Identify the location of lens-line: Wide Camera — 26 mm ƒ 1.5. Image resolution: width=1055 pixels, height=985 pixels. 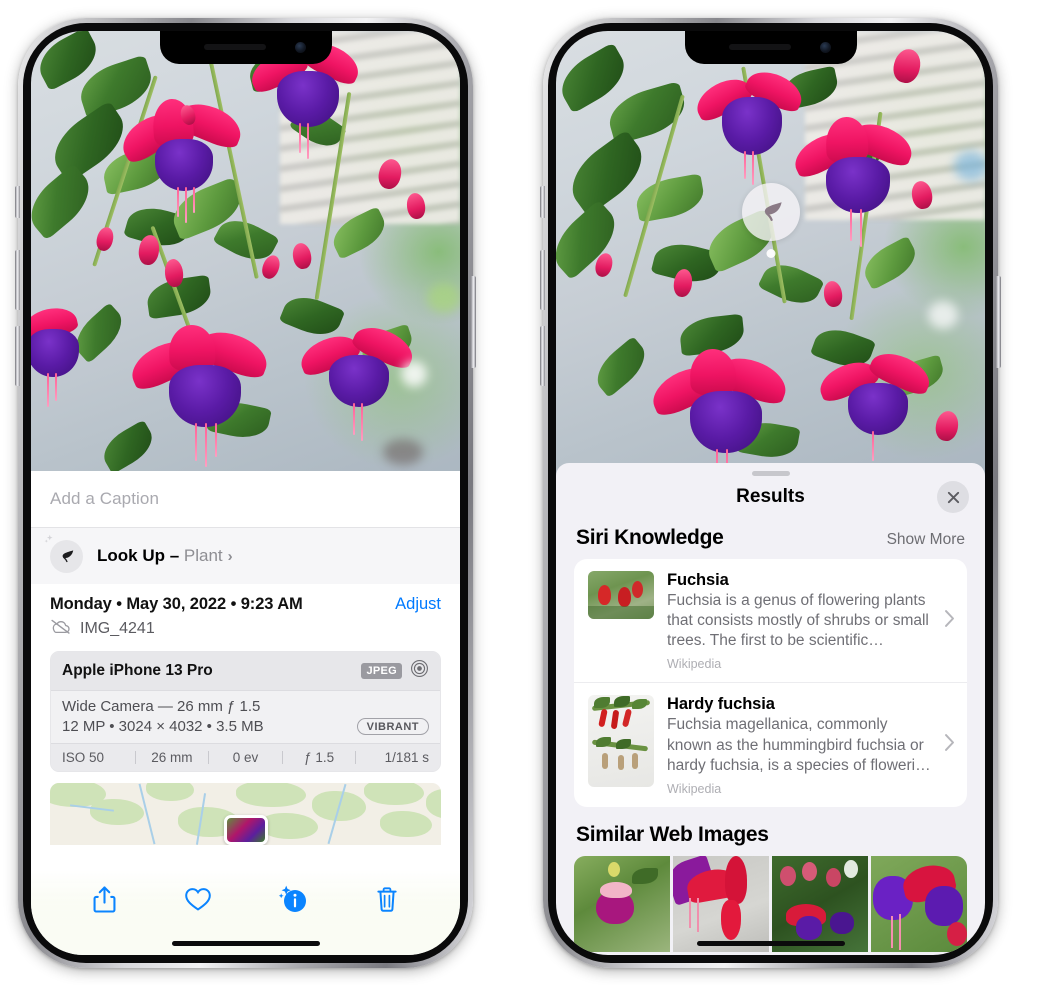
(161, 706).